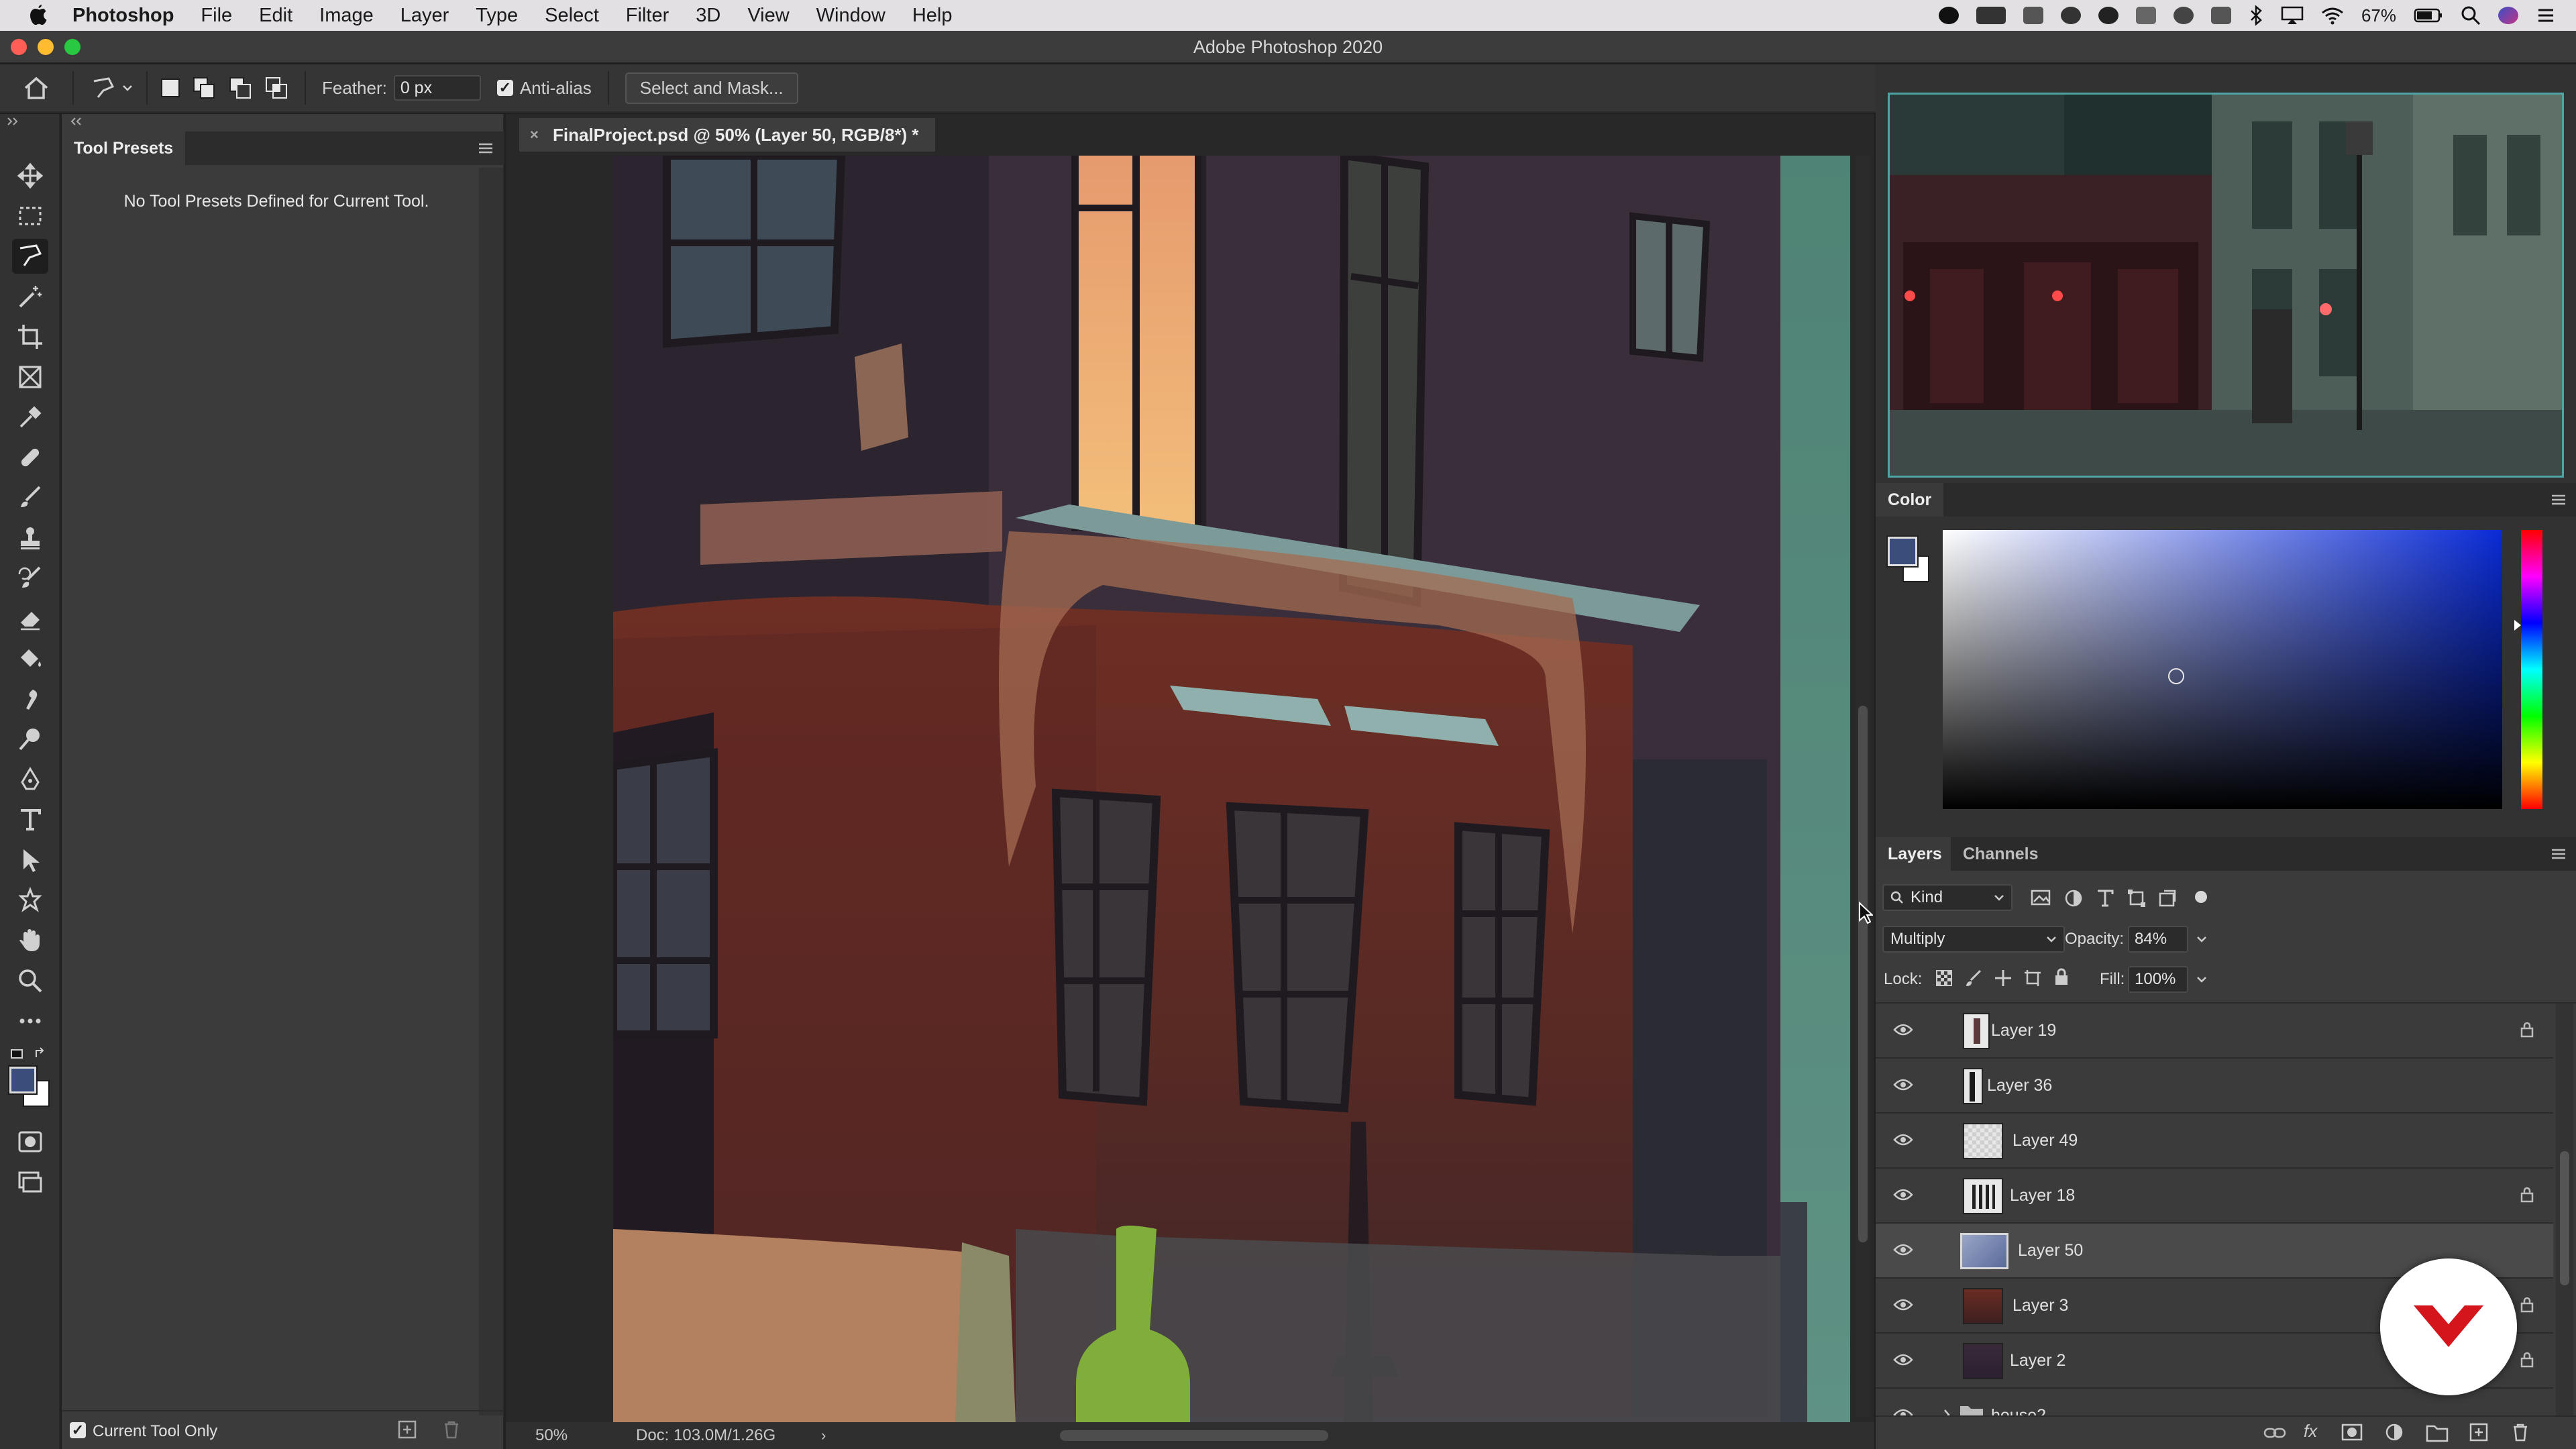  Describe the element at coordinates (124, 148) in the screenshot. I see `tab-tool-presets: Tool Presets` at that location.